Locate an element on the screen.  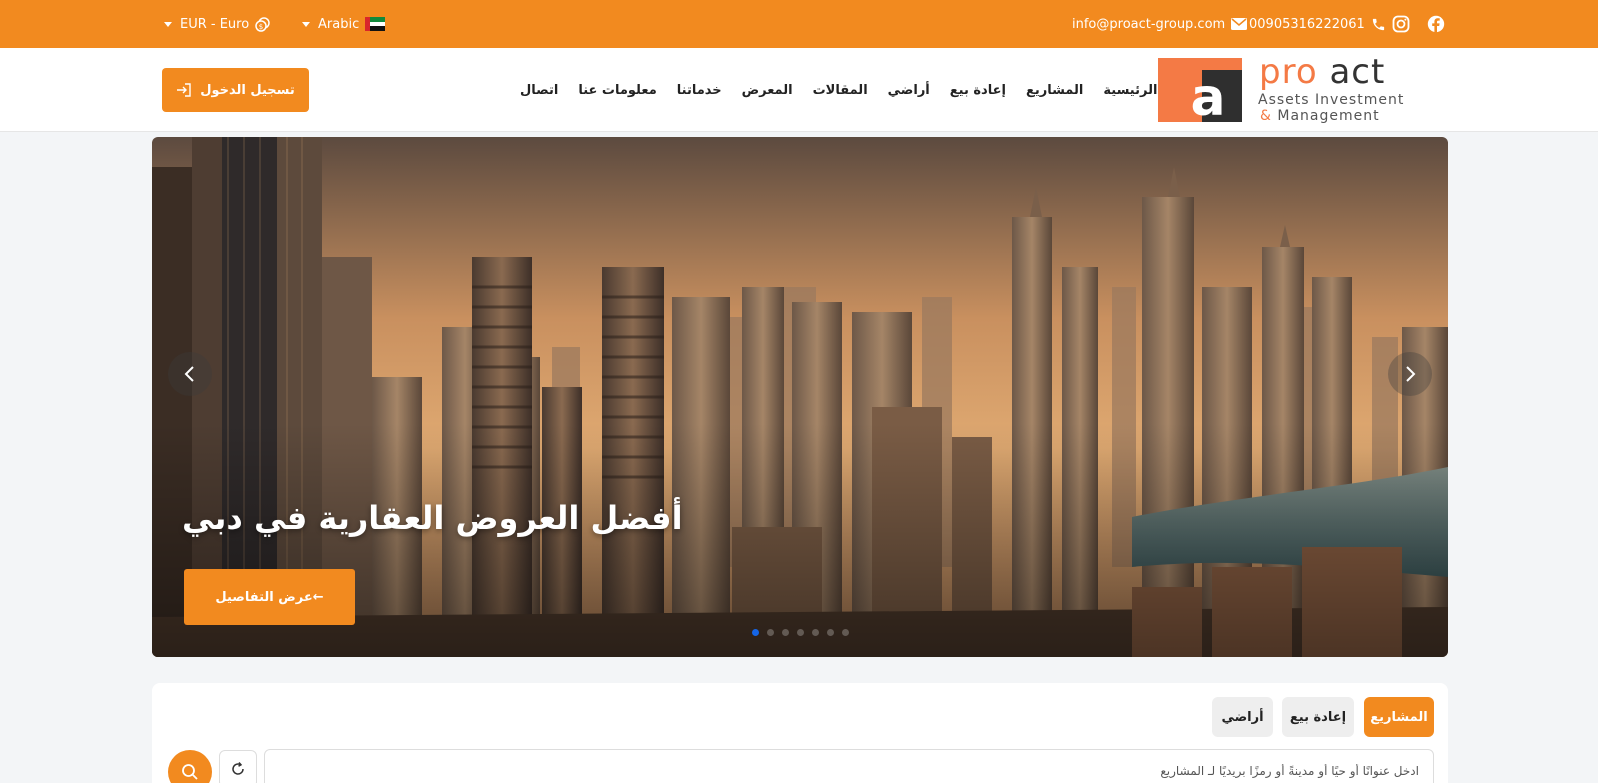
reset-button is located at coordinates (238, 766).